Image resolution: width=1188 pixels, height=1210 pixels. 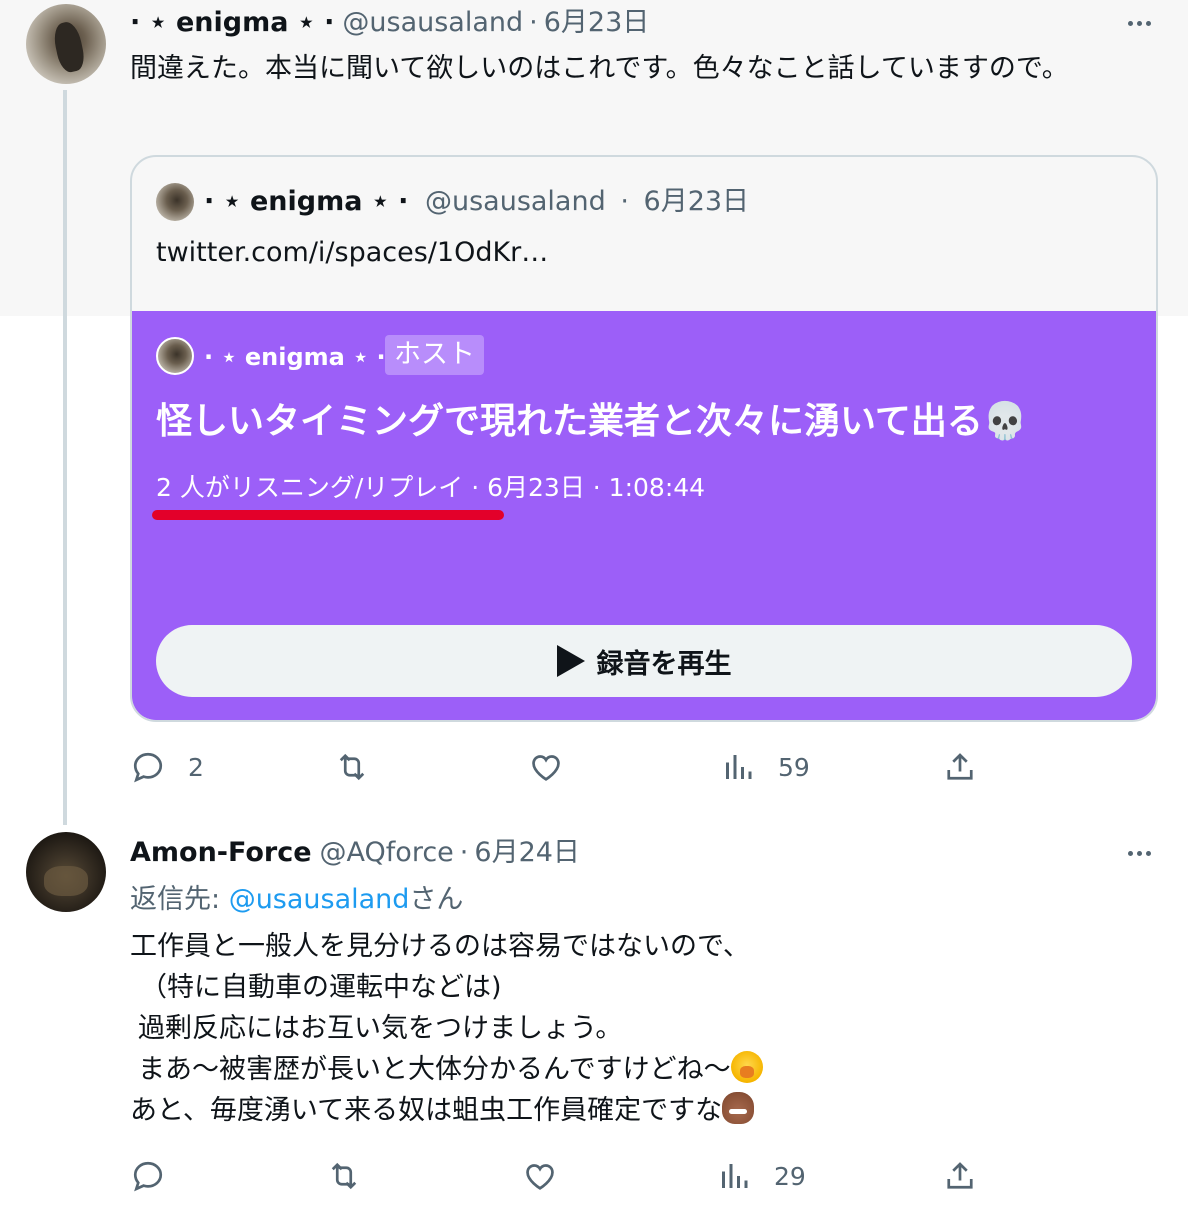 What do you see at coordinates (794, 767) in the screenshot?
I see `view-count: 59` at bounding box center [794, 767].